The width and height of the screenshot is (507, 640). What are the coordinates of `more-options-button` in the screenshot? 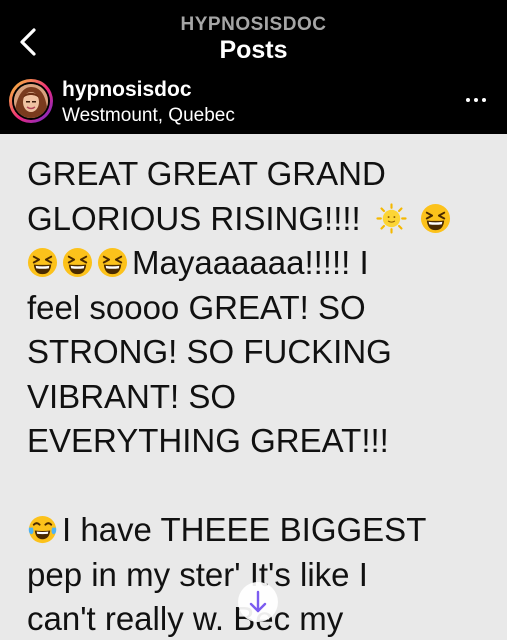 It's located at (476, 100).